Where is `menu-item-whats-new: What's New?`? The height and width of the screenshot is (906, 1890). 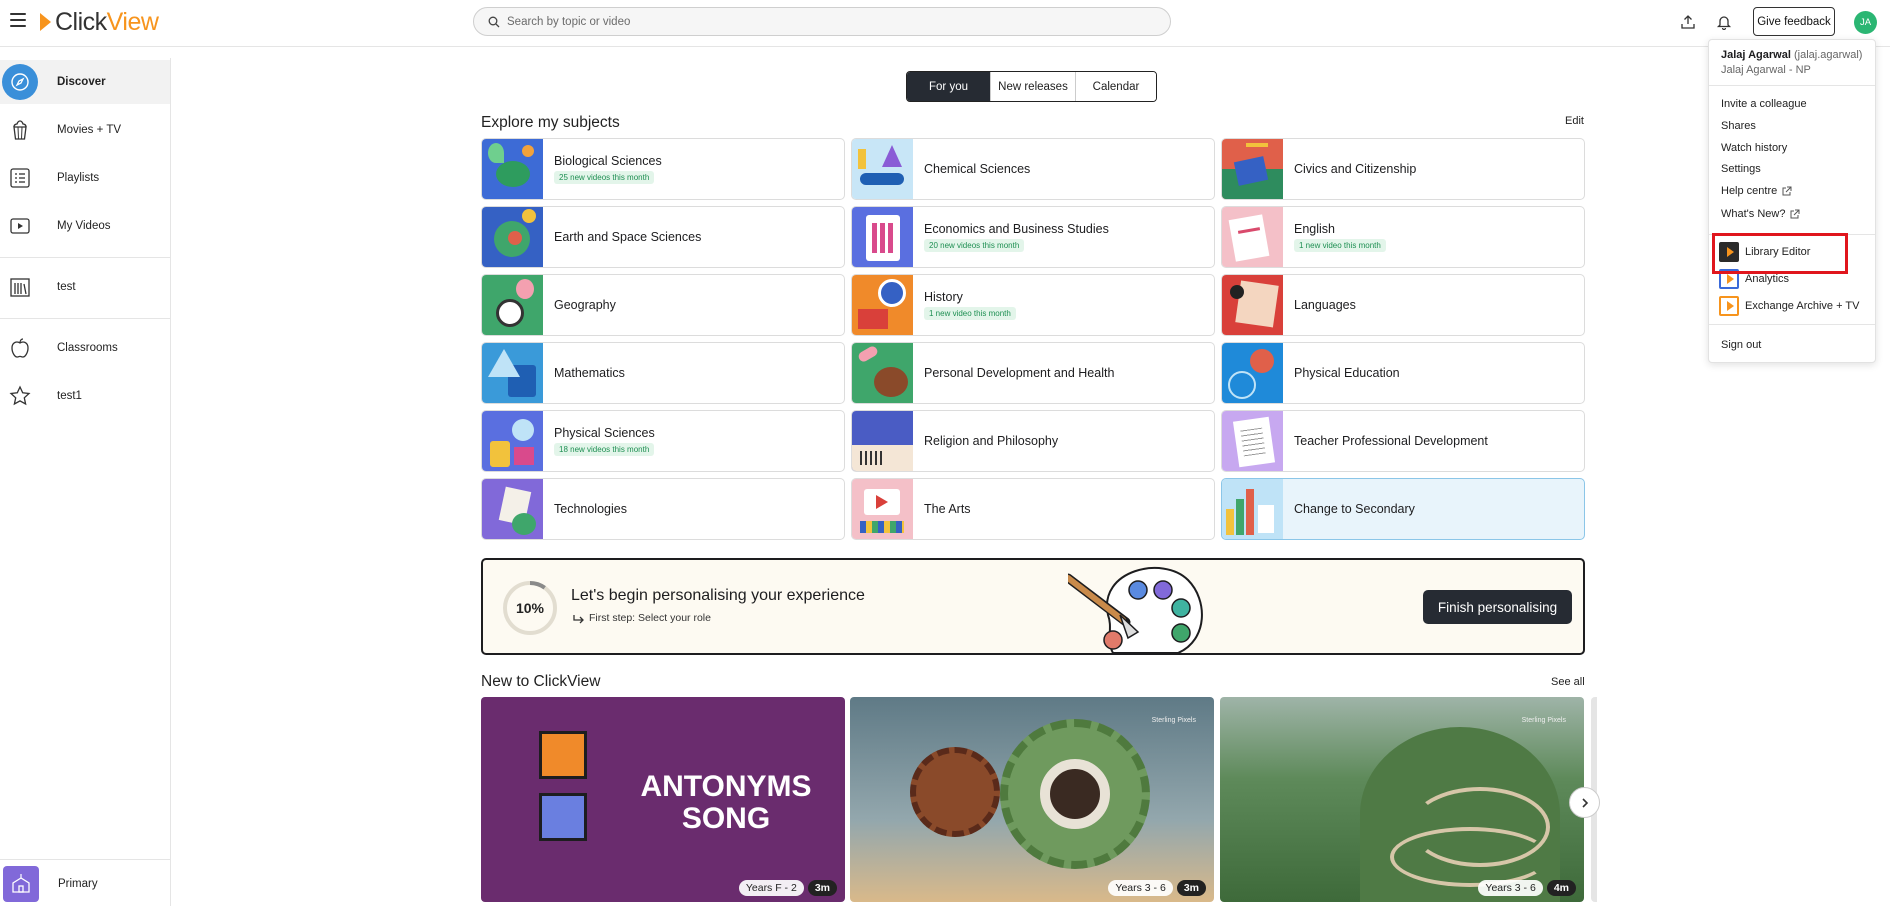
menu-item-whats-new: What's New? is located at coordinates (1760, 214).